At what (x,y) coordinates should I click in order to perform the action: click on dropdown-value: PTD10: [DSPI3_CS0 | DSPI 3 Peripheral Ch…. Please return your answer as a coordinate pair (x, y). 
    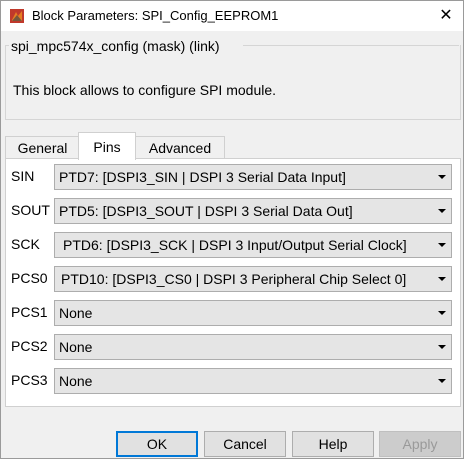
    Looking at the image, I should click on (234, 279).